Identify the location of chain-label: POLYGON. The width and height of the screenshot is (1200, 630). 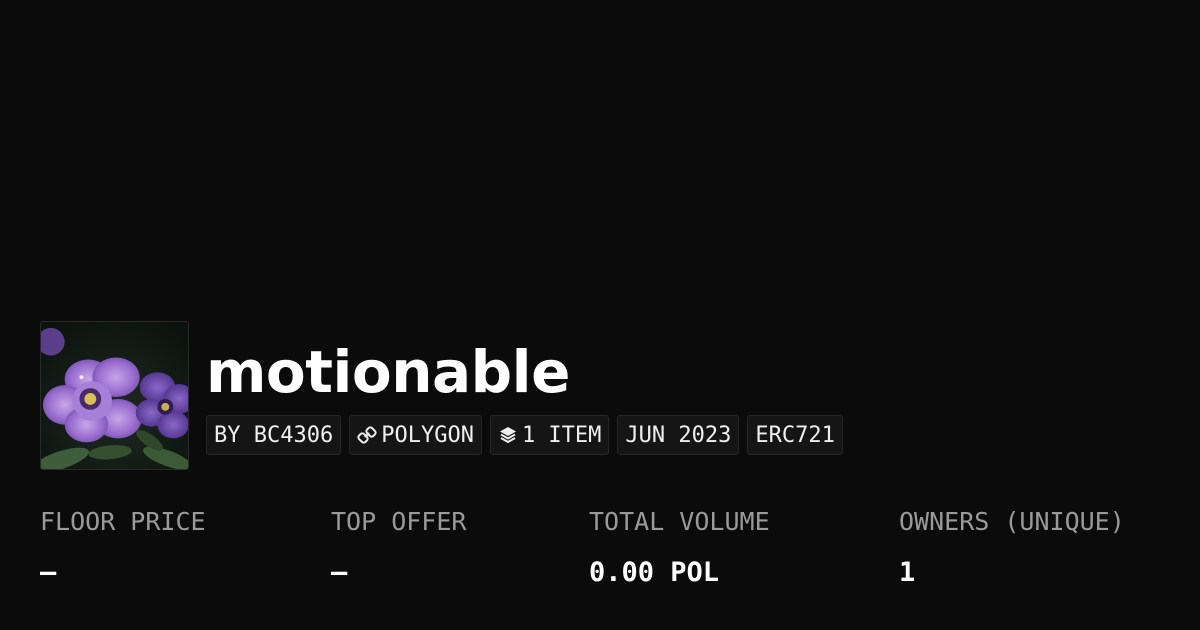
(427, 435).